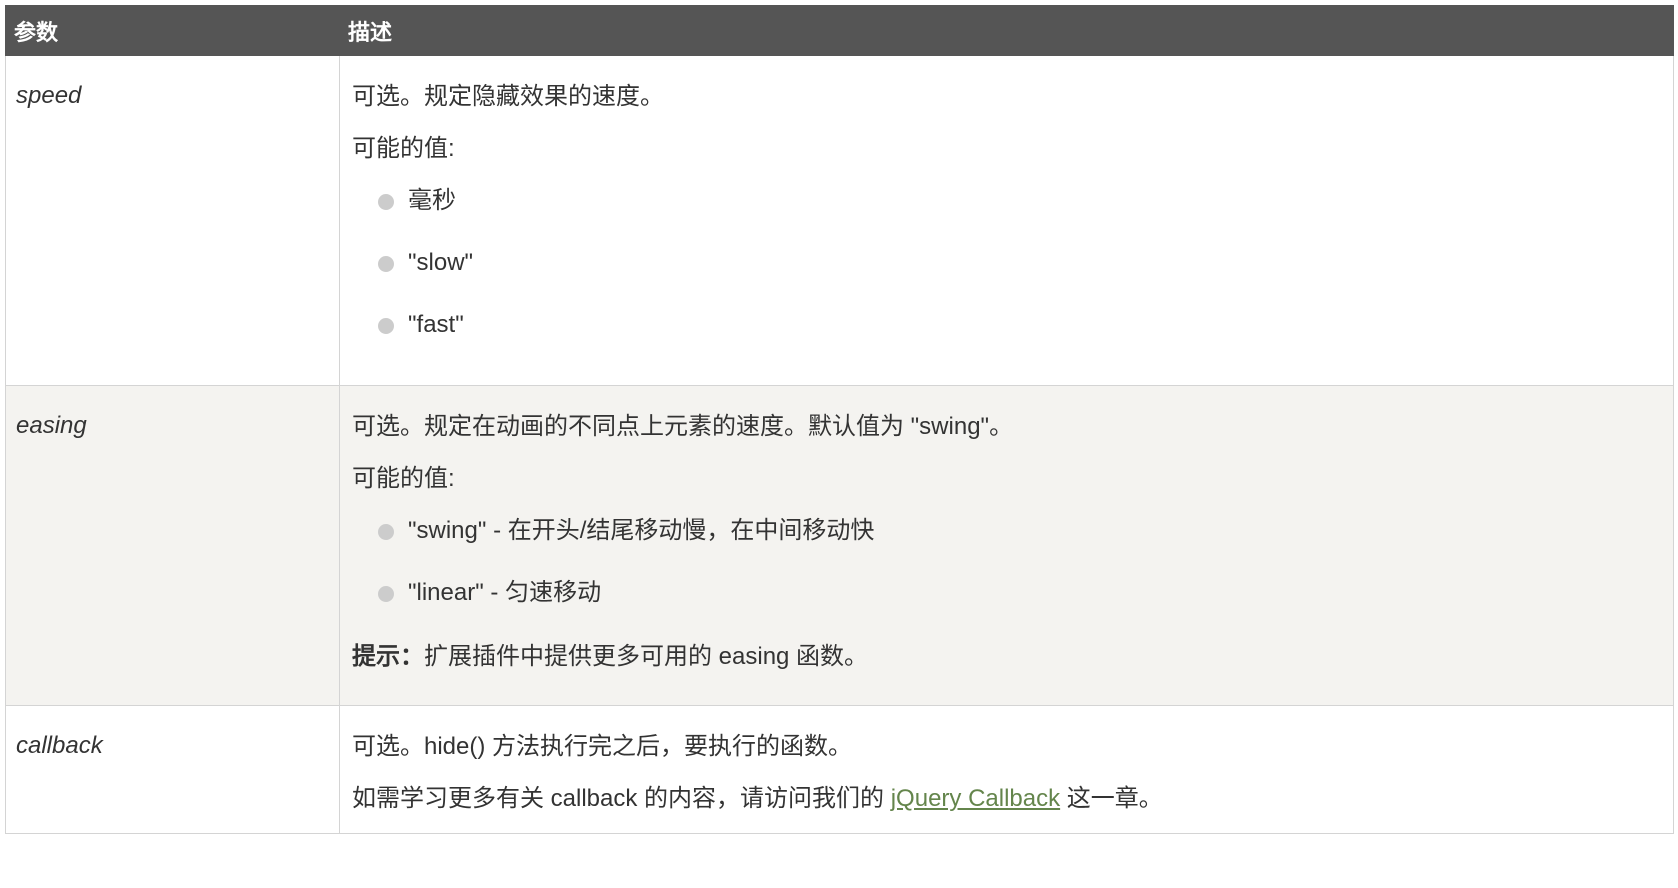 The width and height of the screenshot is (1678, 888). I want to click on list-item: "linear" - 匀速移动, so click(1019, 593).